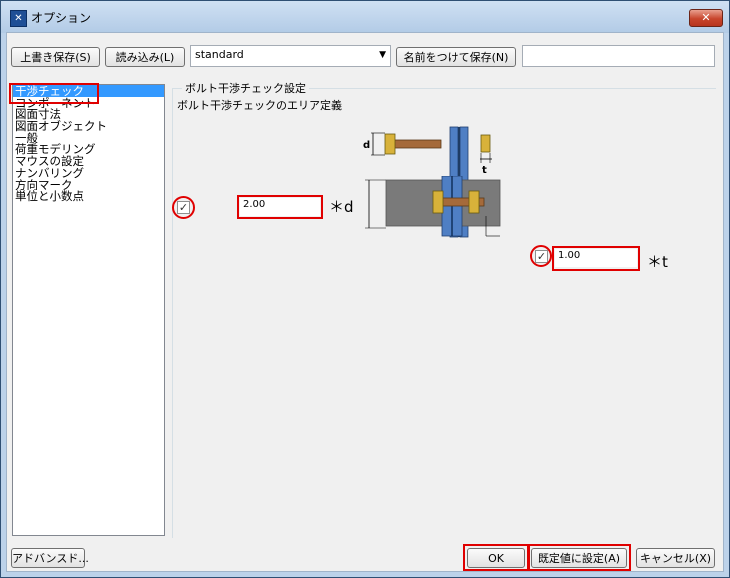 This screenshot has height=578, width=730. What do you see at coordinates (382, 55) in the screenshot?
I see `chevron-down-icon: ▼` at bounding box center [382, 55].